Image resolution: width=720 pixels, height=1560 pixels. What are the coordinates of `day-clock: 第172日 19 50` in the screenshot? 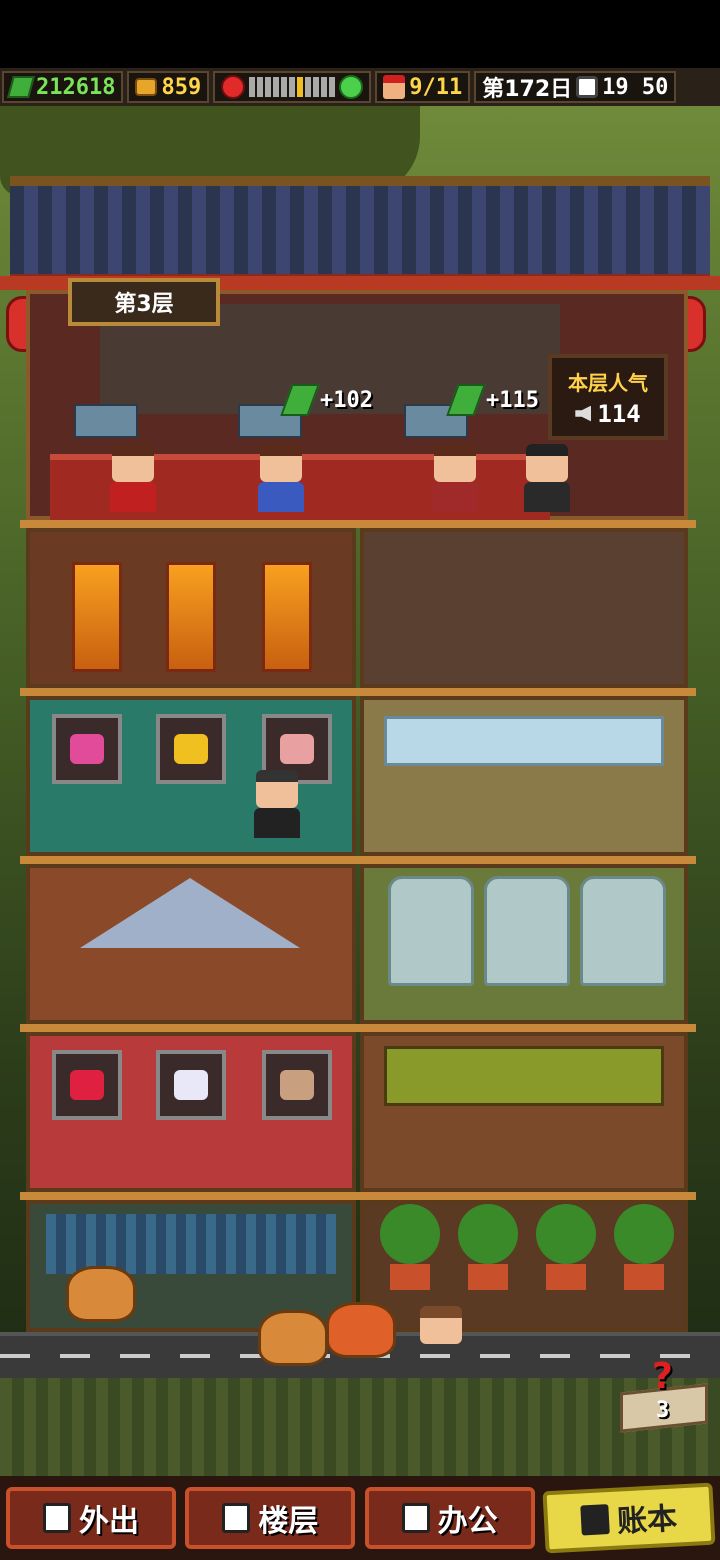 It's located at (575, 87).